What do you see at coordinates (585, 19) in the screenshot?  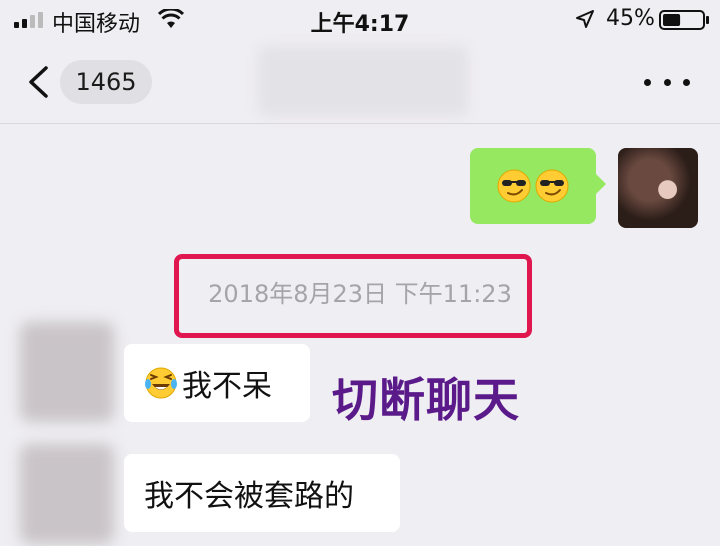 I see `location-arrow-icon` at bounding box center [585, 19].